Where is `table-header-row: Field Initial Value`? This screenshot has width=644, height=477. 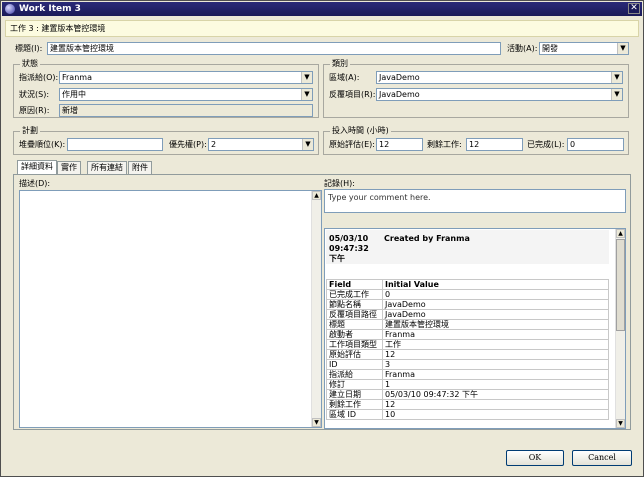
table-header-row: Field Initial Value is located at coordinates (467, 284).